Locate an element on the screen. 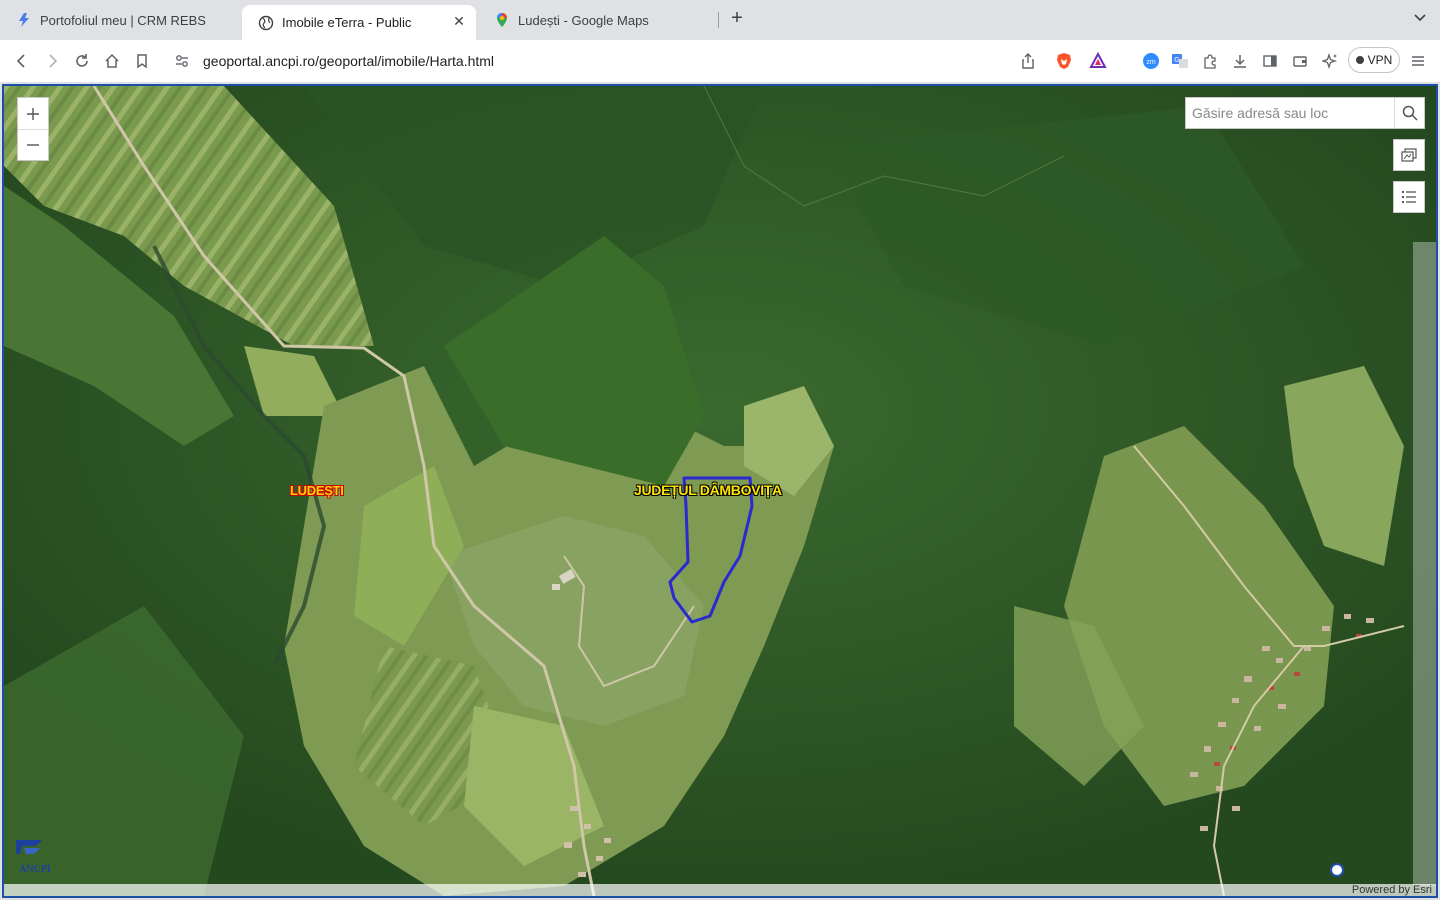 This screenshot has height=900, width=1440. ancpi-logo: ANCPI is located at coordinates (33, 857).